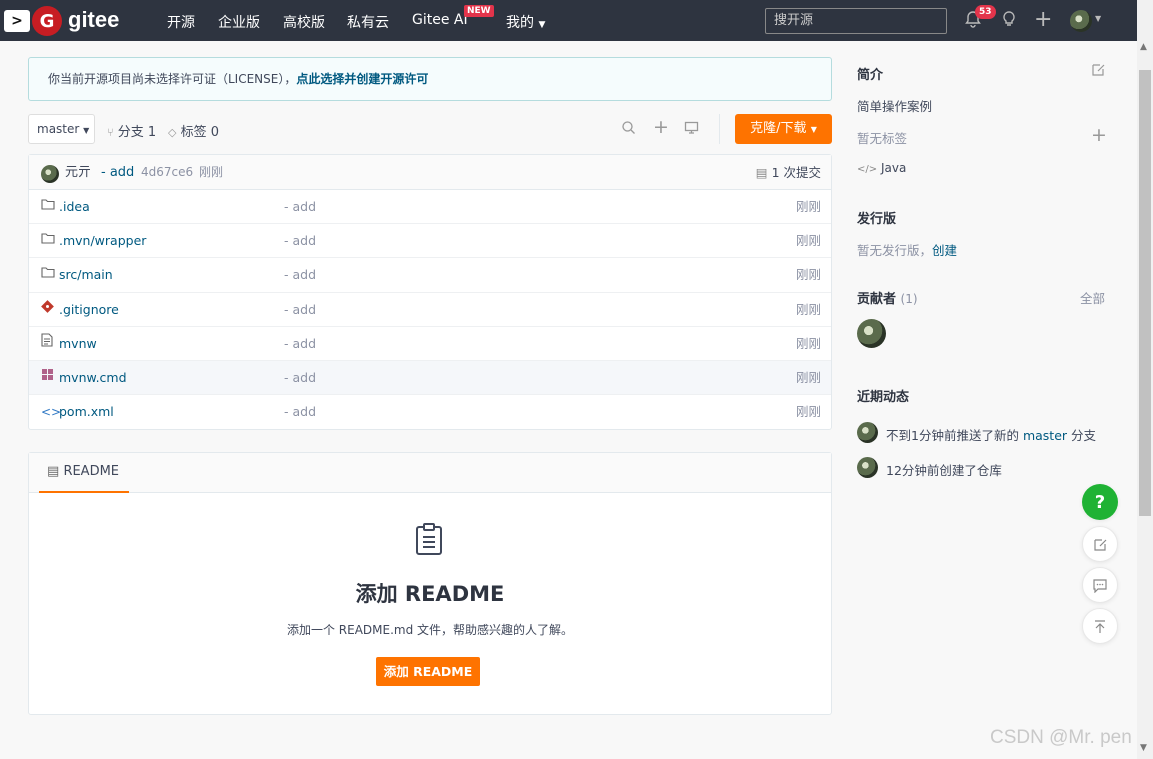  Describe the element at coordinates (211, 172) in the screenshot. I see `commit-time: 刚刚` at that location.